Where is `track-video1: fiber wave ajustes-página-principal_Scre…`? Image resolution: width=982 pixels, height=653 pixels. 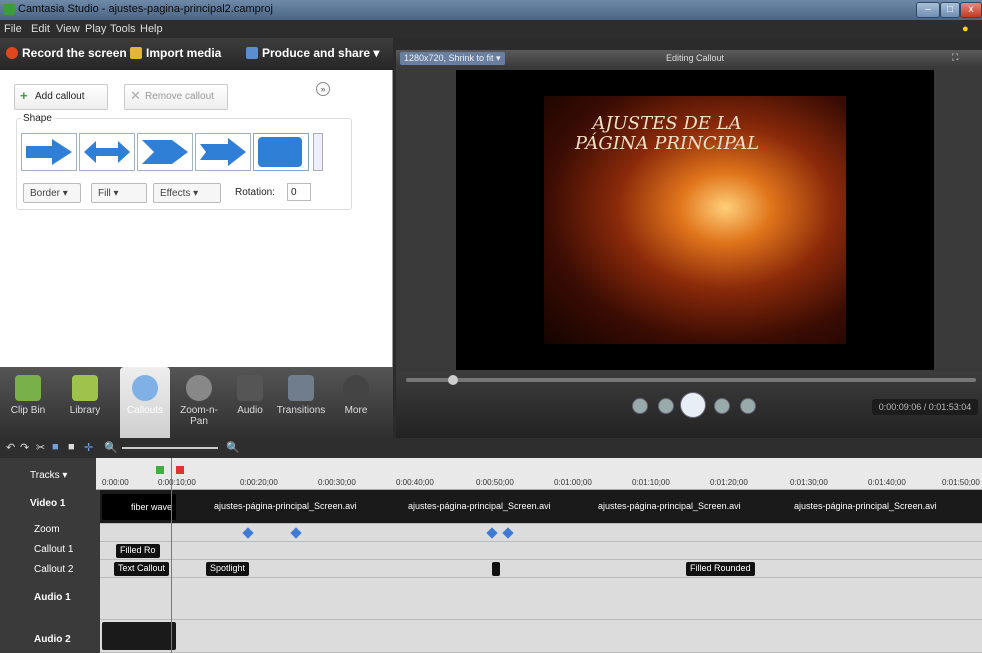 track-video1: fiber wave ajustes-página-principal_Scre… is located at coordinates (541, 507).